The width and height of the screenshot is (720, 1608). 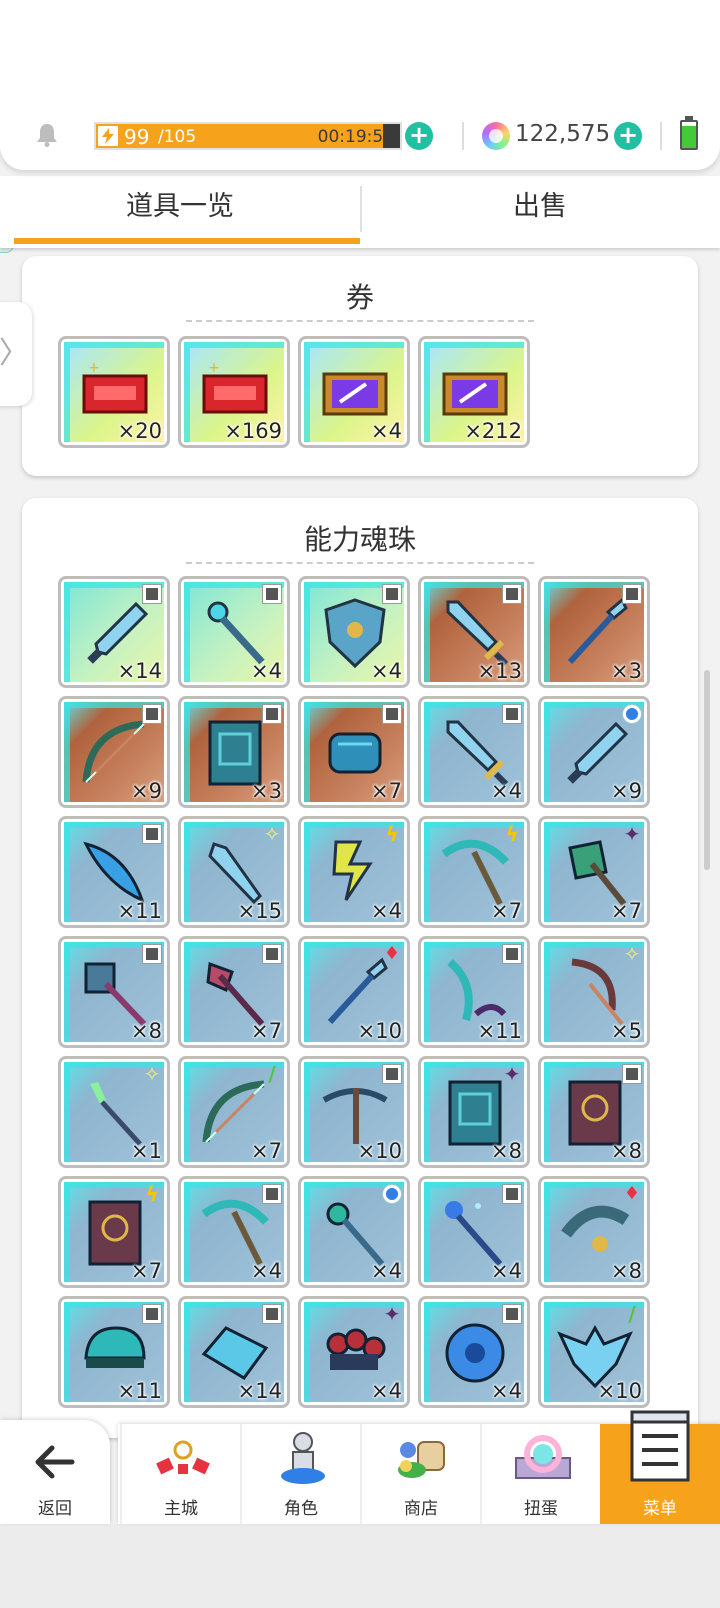 I want to click on item-frame: ✦ ×7, so click(x=594, y=872).